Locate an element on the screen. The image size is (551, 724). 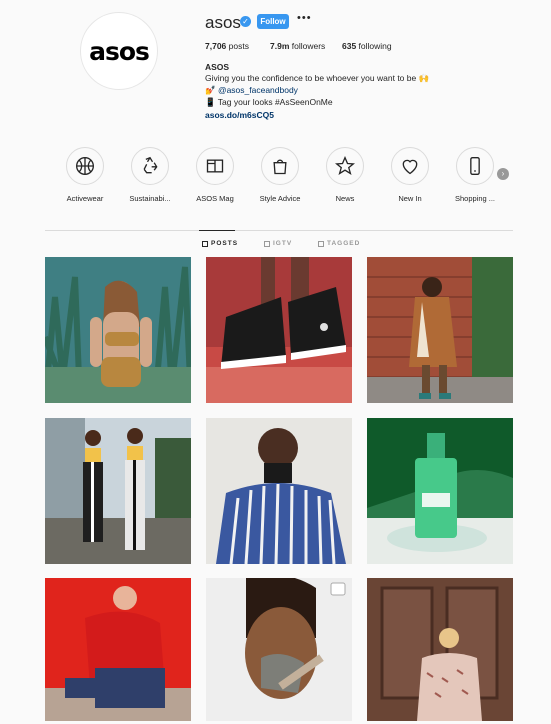
bio-line: 📱 Tag your looks #AsSeenOnMe is located at coordinates (269, 102).